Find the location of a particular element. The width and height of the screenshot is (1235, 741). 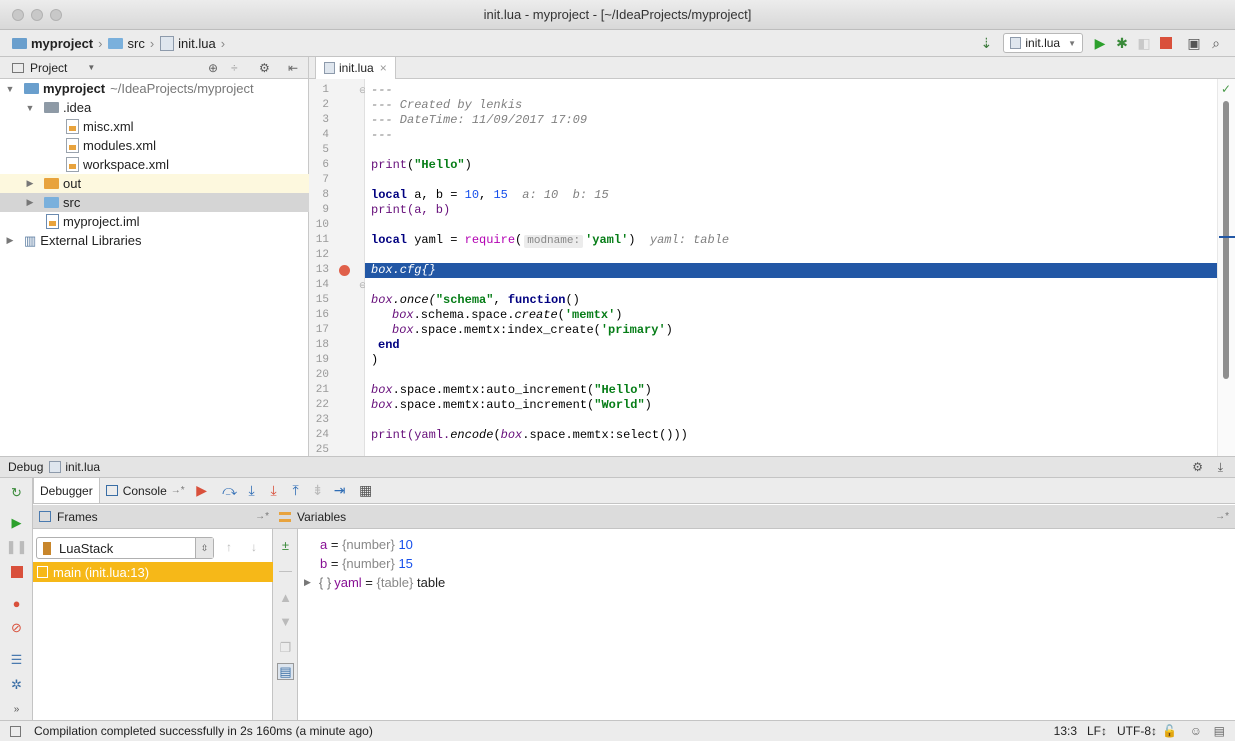

evaluate-expression-icon: ▦ is located at coordinates (366, 491).